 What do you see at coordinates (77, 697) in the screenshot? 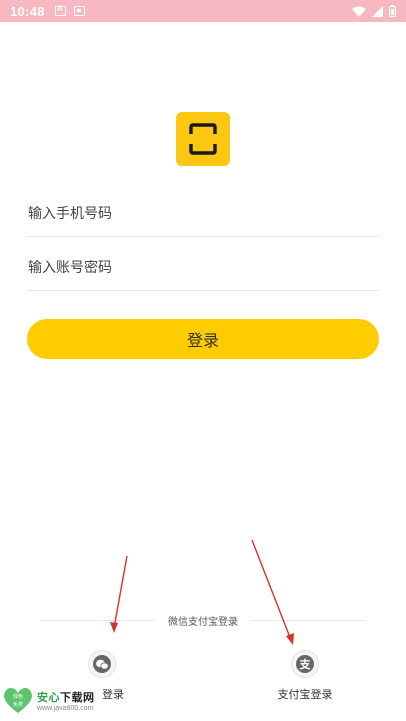
I see `watermark-title-dark: 下载网` at bounding box center [77, 697].